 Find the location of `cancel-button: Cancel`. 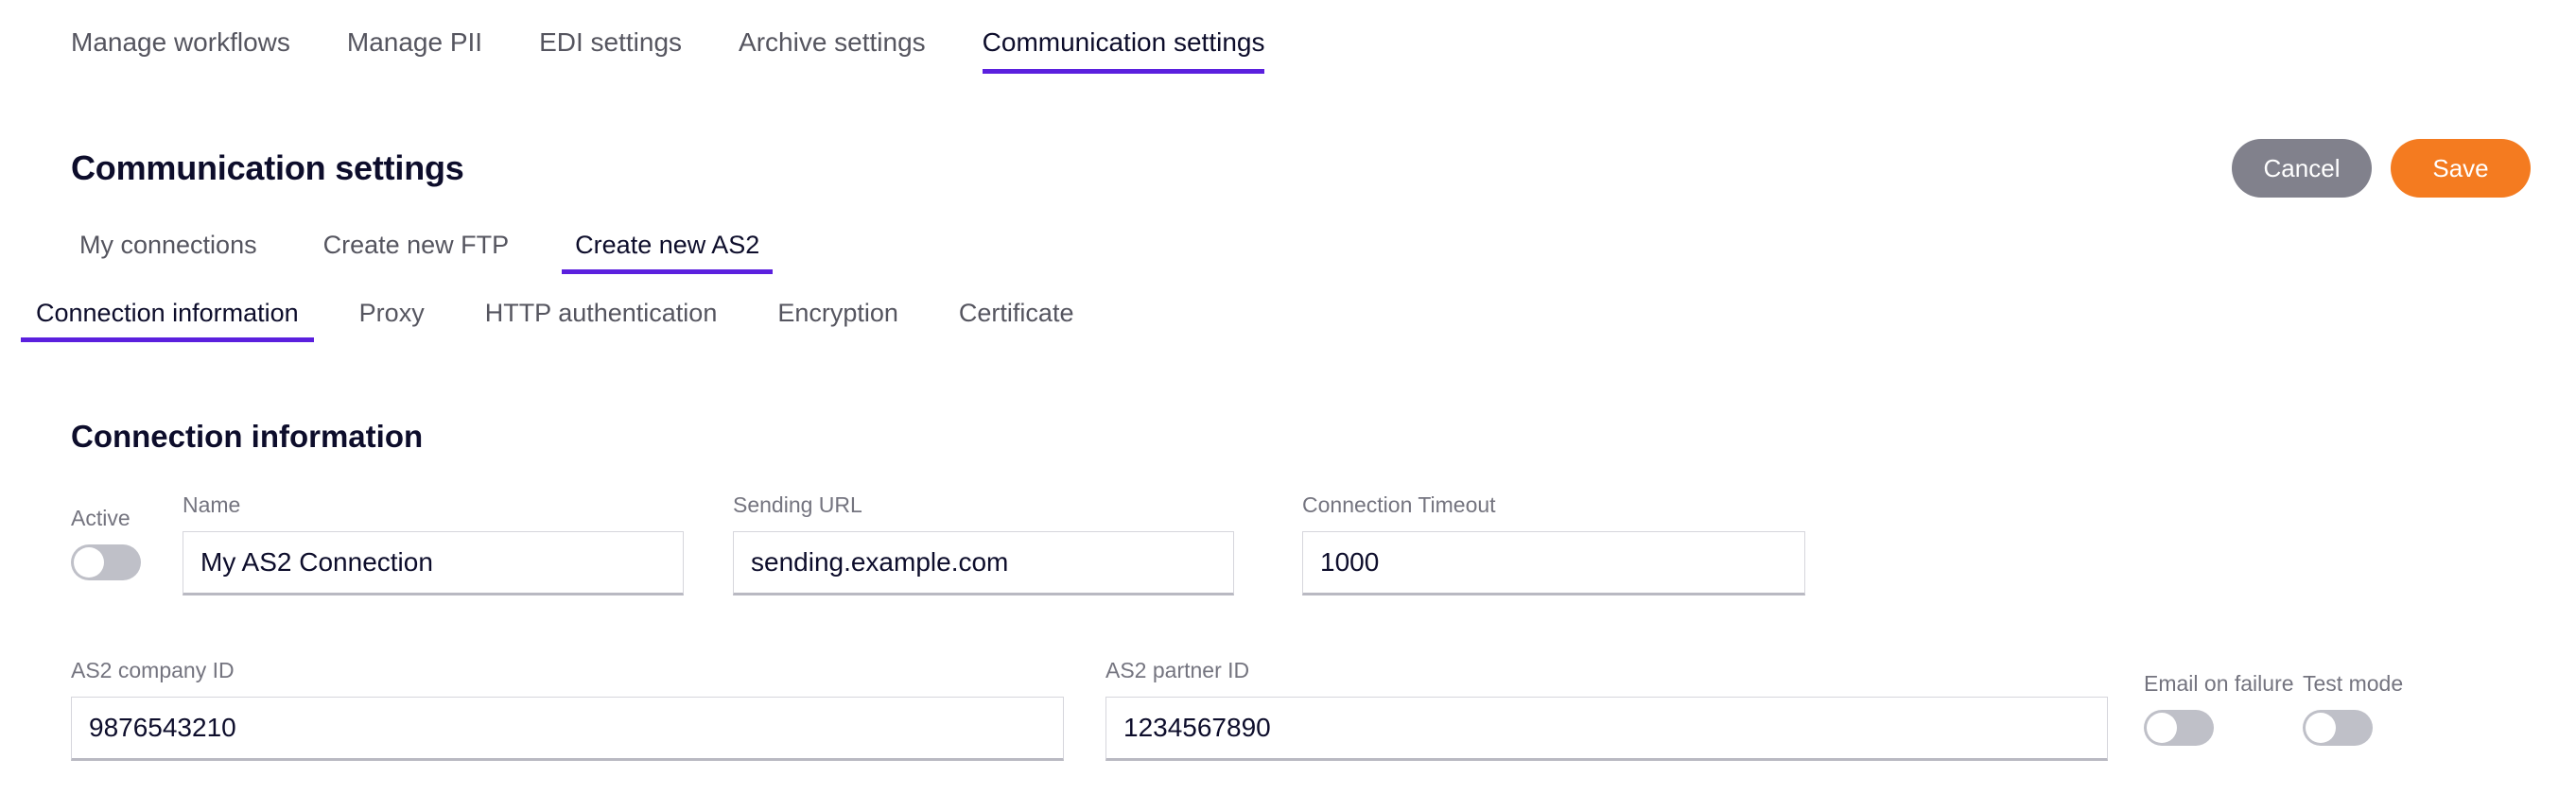

cancel-button: Cancel is located at coordinates (2302, 168).